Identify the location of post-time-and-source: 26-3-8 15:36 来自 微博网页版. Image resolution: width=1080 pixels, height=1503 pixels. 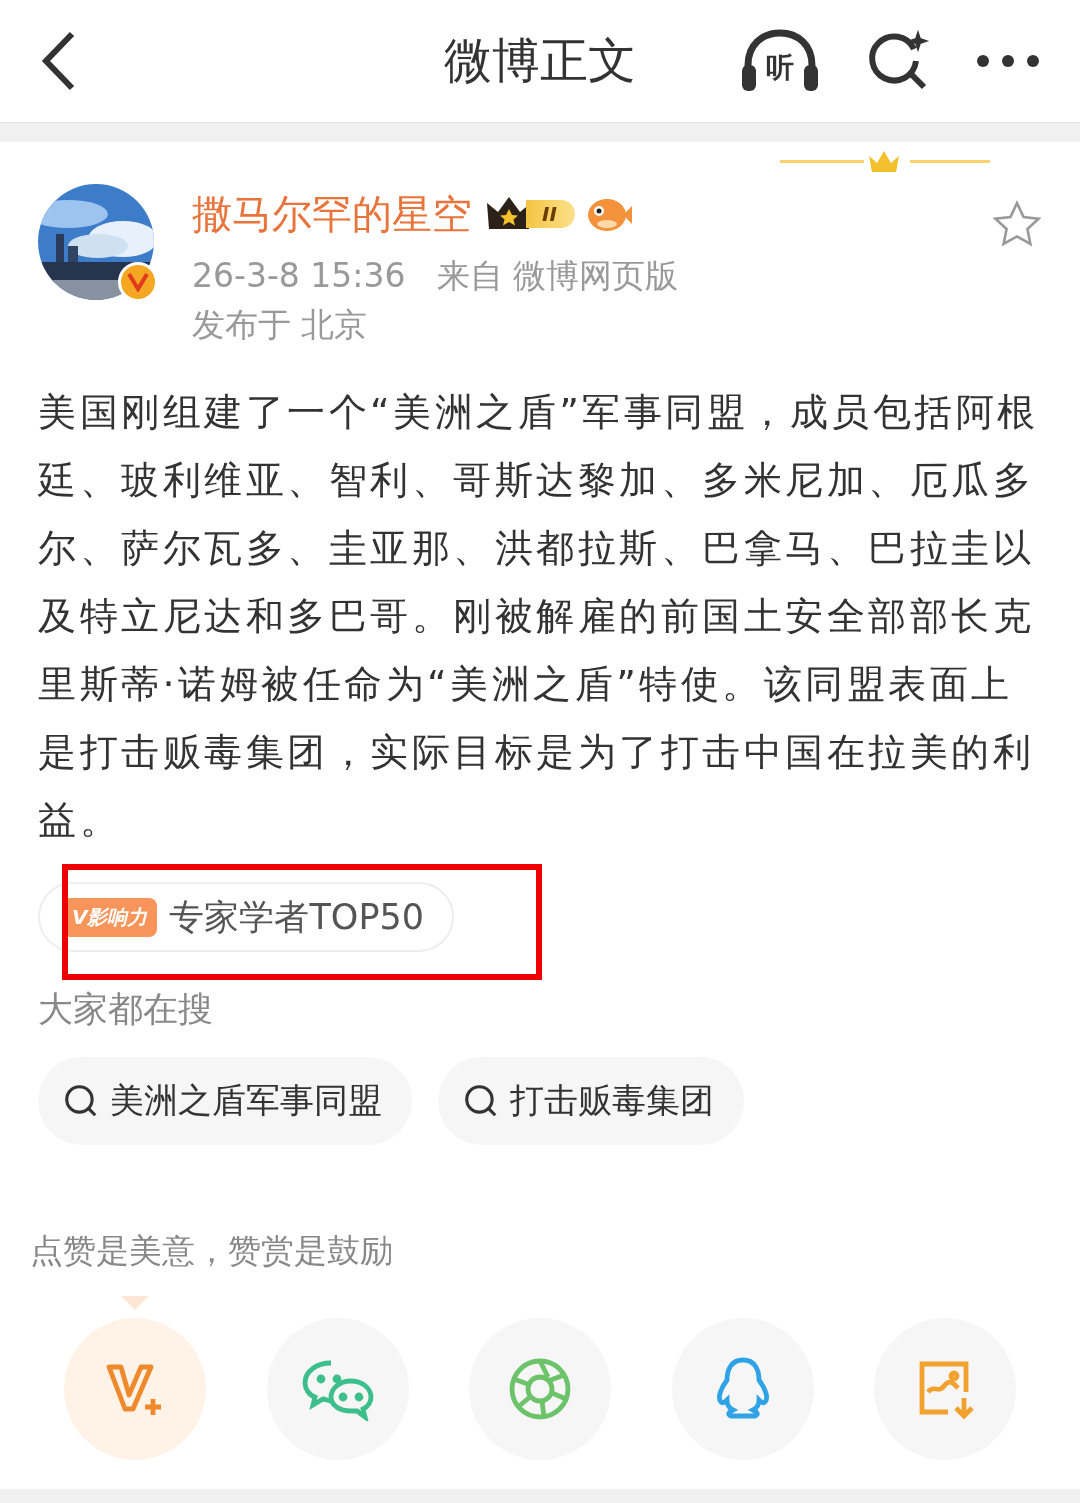
(436, 276).